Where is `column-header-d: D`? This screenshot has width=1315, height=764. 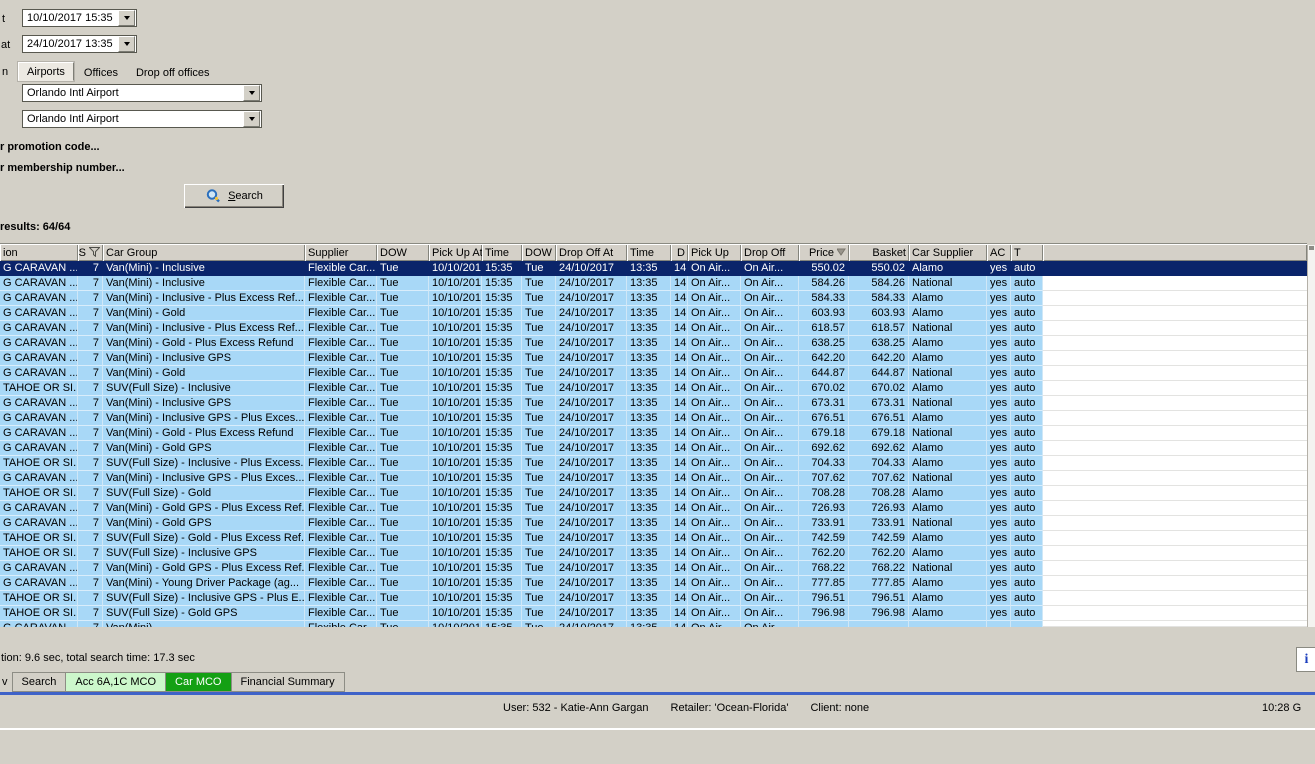
column-header-d: D is located at coordinates (679, 252).